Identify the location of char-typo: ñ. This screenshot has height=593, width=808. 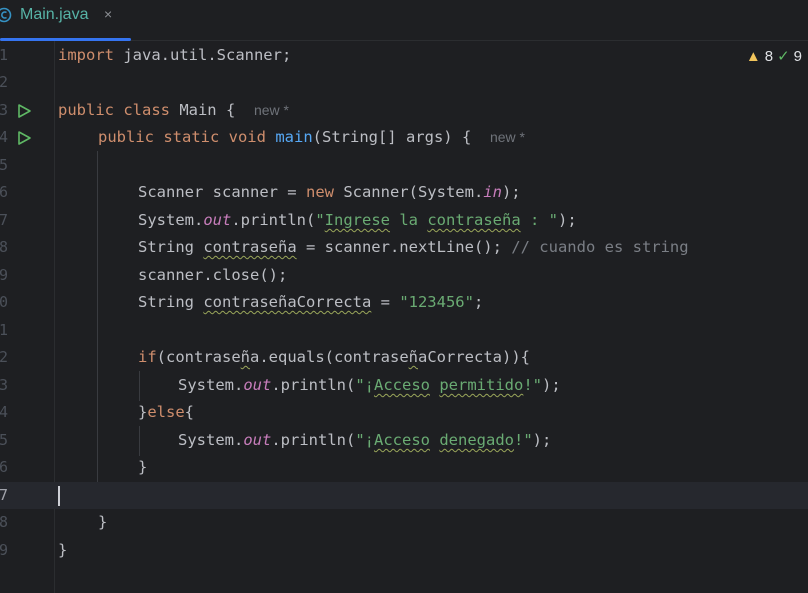
(245, 357).